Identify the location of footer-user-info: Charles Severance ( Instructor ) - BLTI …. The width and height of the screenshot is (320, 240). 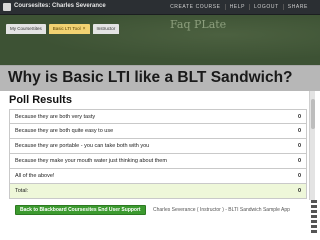
(221, 210).